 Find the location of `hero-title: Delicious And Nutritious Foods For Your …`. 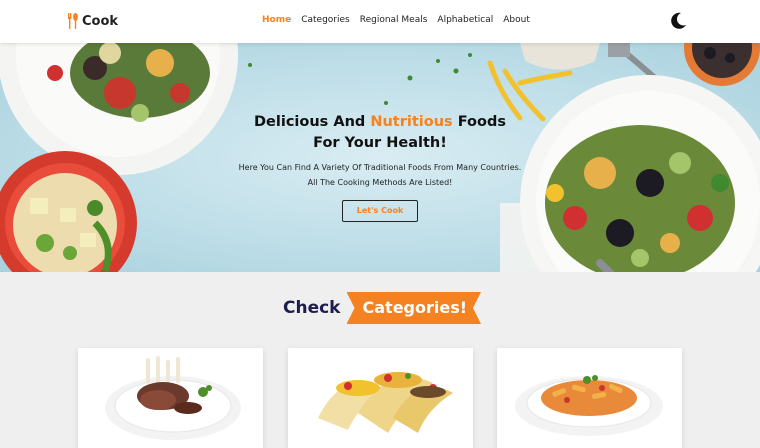

hero-title: Delicious And Nutritious Foods For Your … is located at coordinates (380, 133).